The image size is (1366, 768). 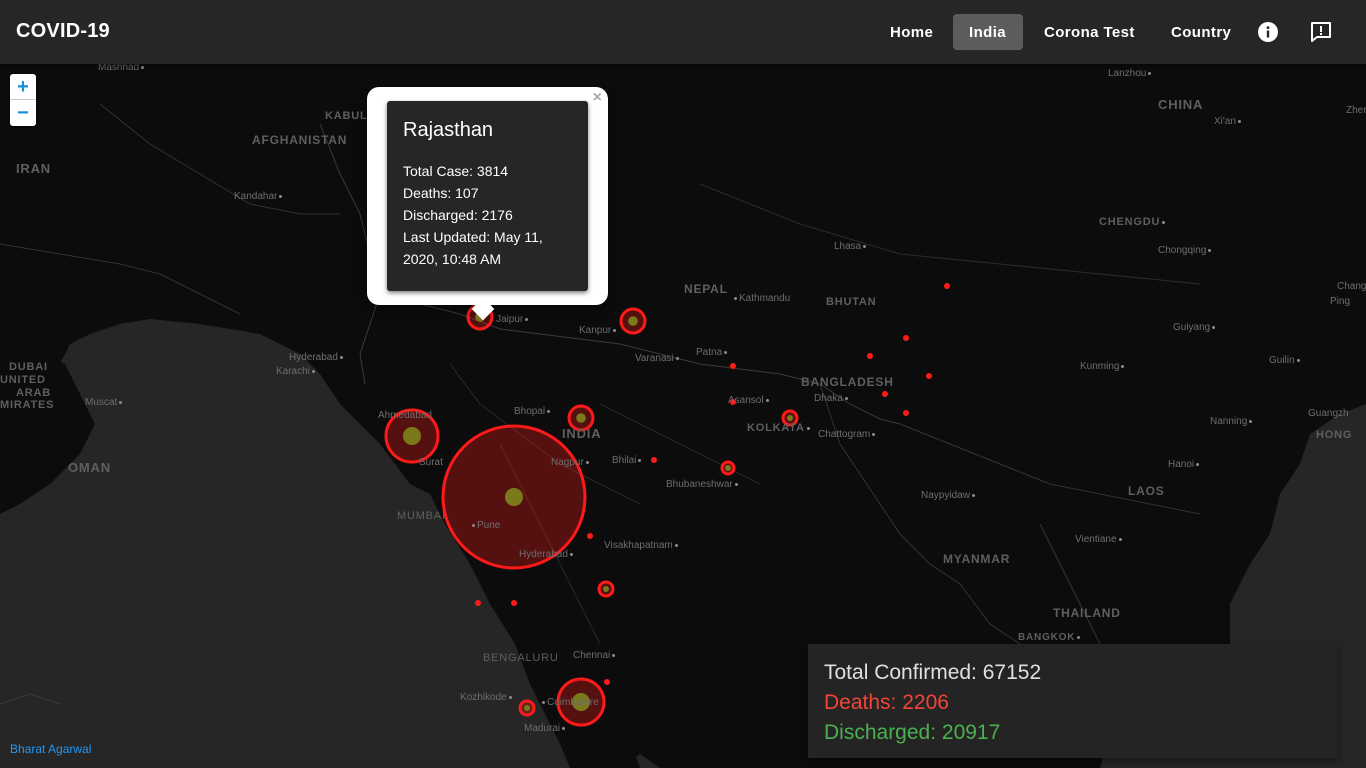 I want to click on country-label: INDIA, so click(x=582, y=433).